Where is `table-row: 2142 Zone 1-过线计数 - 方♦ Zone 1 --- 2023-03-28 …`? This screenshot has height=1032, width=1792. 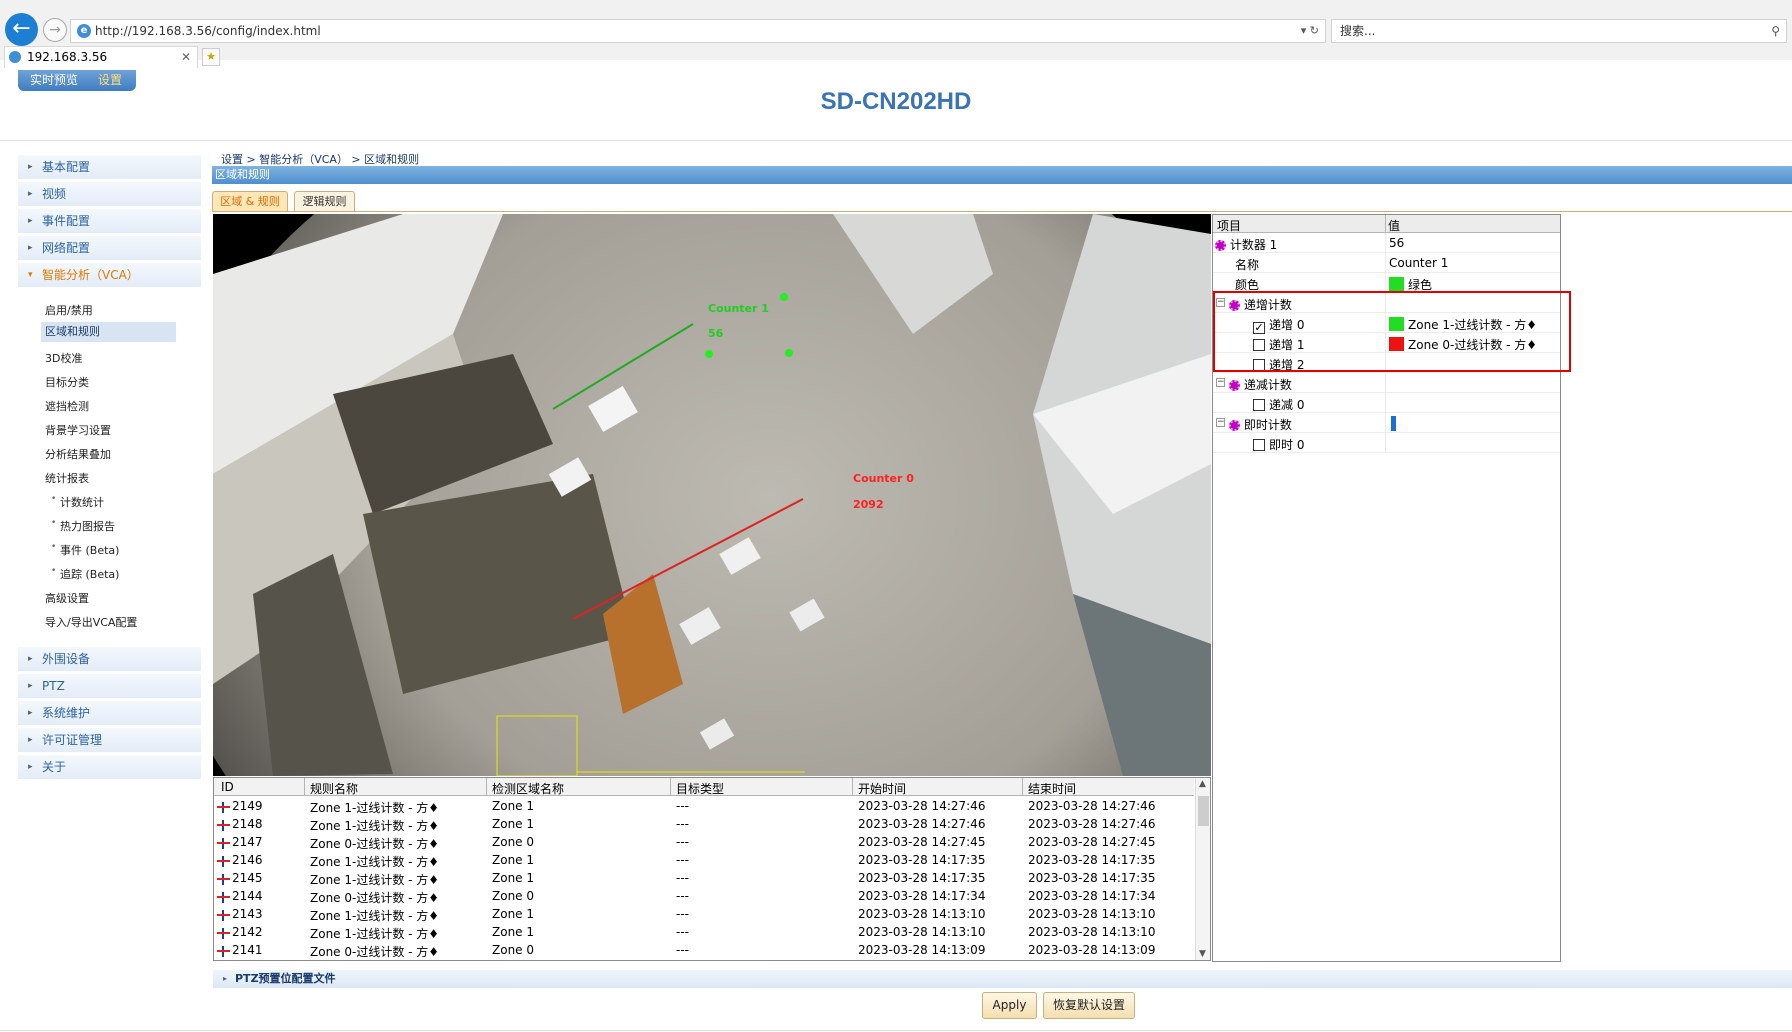
table-row: 2142 Zone 1-过线计数 - 方♦ Zone 1 --- 2023-03-28 … is located at coordinates (704, 933).